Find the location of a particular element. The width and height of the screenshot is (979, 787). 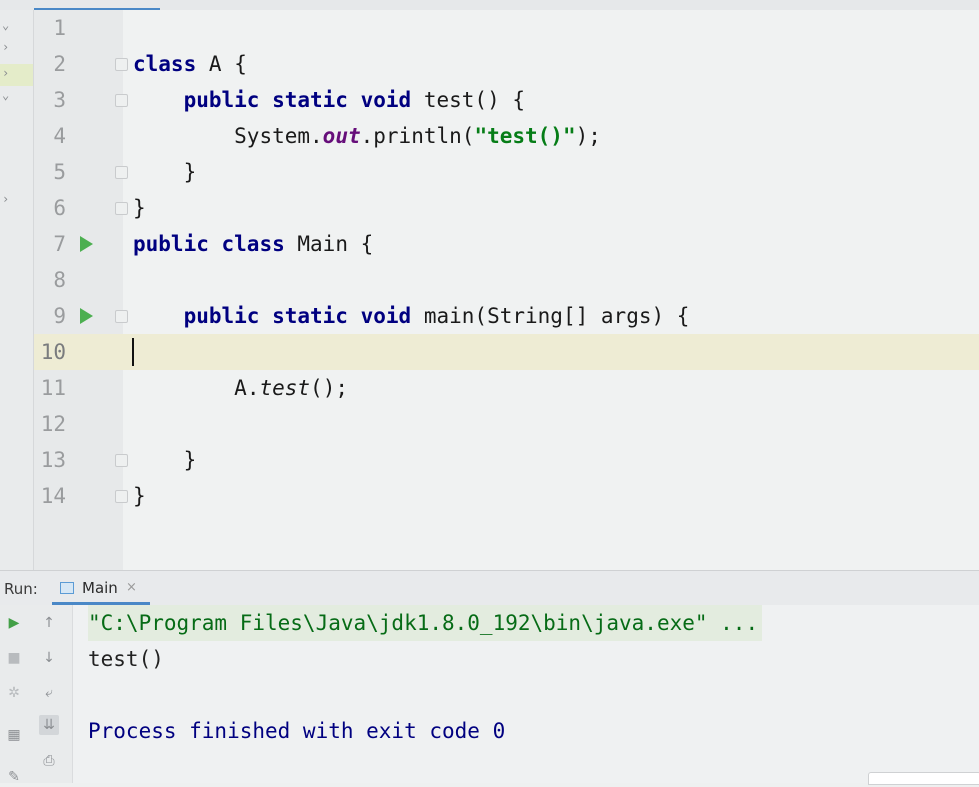

pin-icon: ✎ is located at coordinates (14, 777).